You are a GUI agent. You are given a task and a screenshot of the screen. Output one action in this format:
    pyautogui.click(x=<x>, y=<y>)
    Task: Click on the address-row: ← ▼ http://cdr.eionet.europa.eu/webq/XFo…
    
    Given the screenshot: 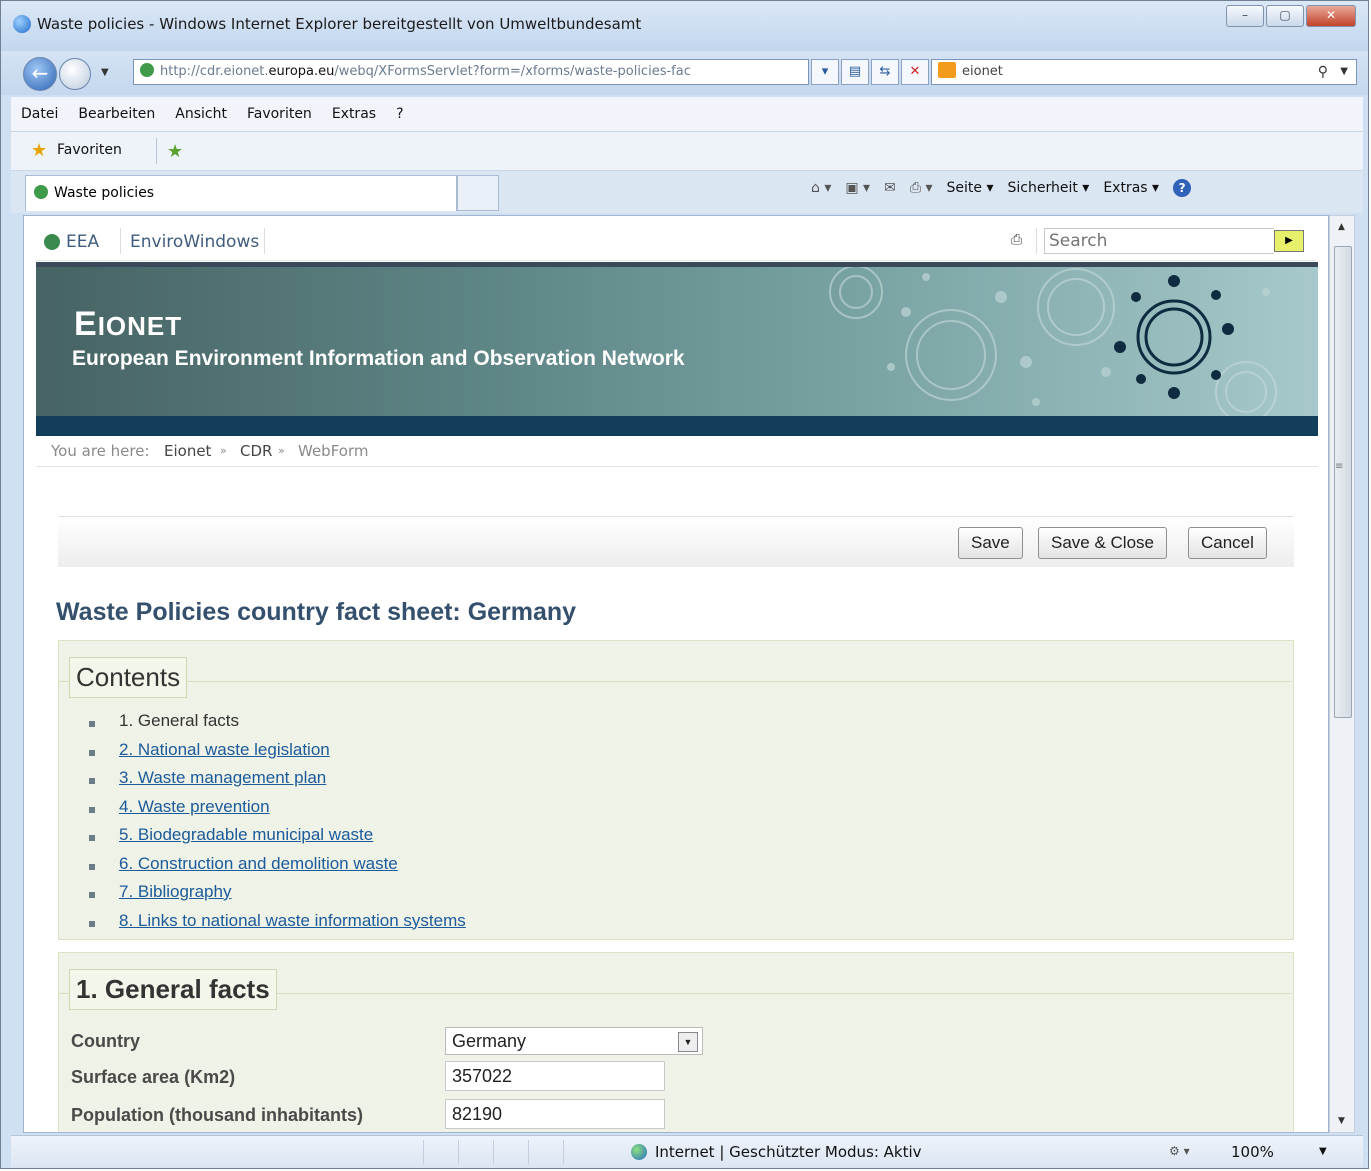 What is the action you would take?
    pyautogui.click(x=684, y=73)
    